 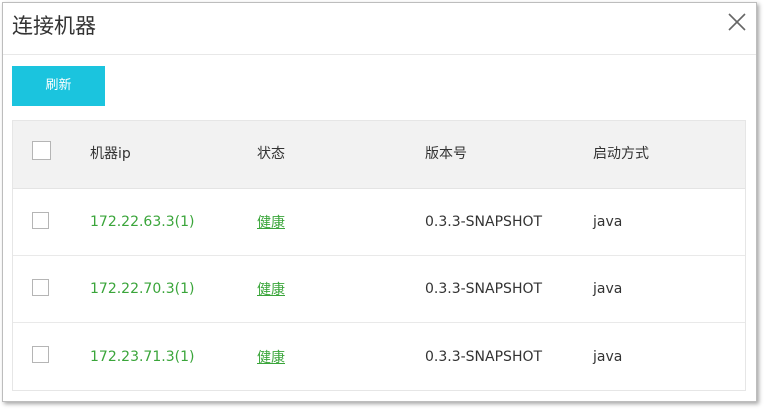 What do you see at coordinates (446, 153) in the screenshot?
I see `column-header-version: 版本号` at bounding box center [446, 153].